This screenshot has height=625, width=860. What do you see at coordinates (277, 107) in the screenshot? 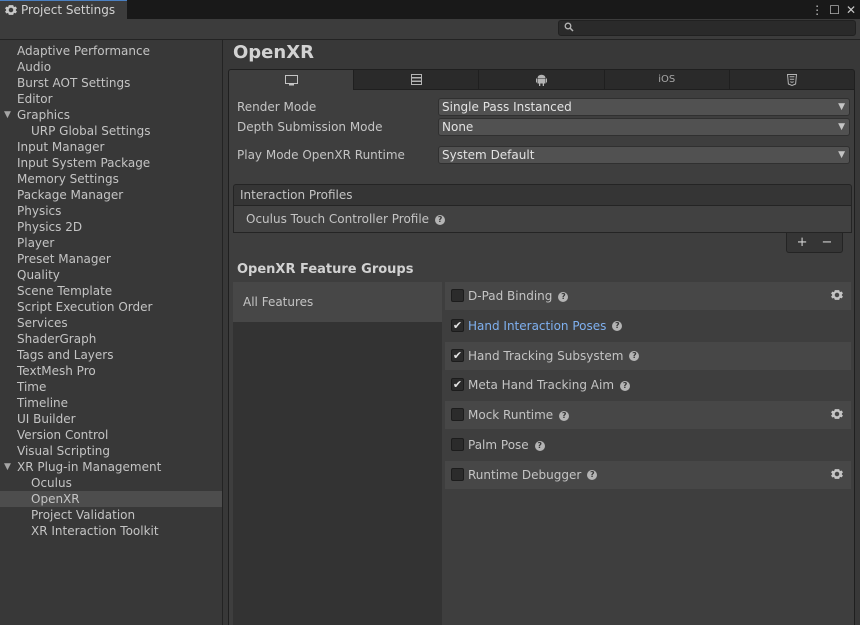
I see `render-mode-label: Render Mode` at bounding box center [277, 107].